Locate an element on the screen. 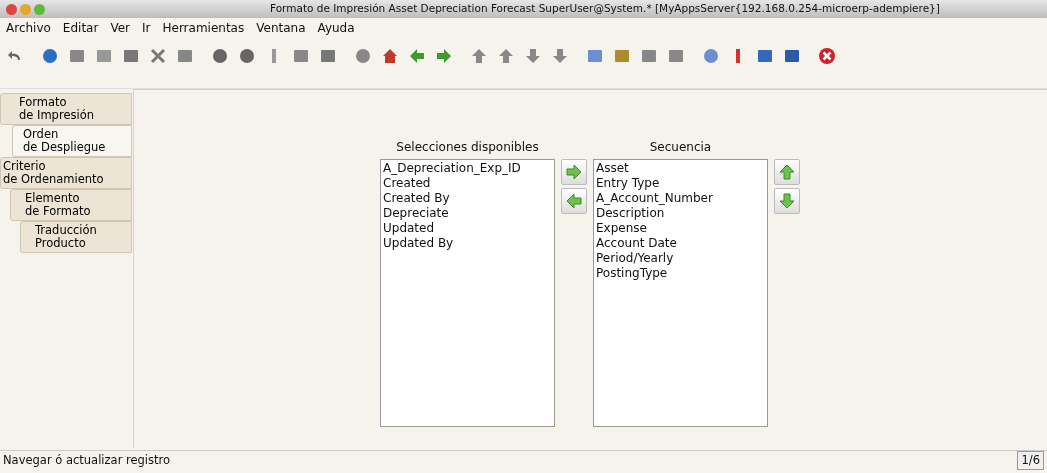  menu-item: Ver is located at coordinates (120, 28).